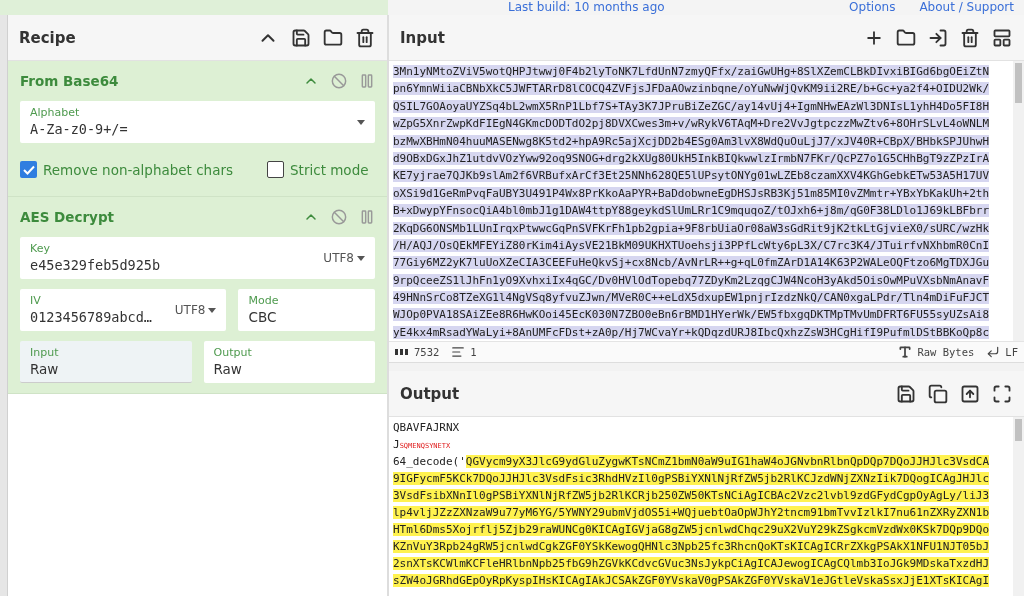 This screenshot has width=1024, height=596. Describe the element at coordinates (426, 427) in the screenshot. I see `output-text: QBAVFAJRNX` at that location.